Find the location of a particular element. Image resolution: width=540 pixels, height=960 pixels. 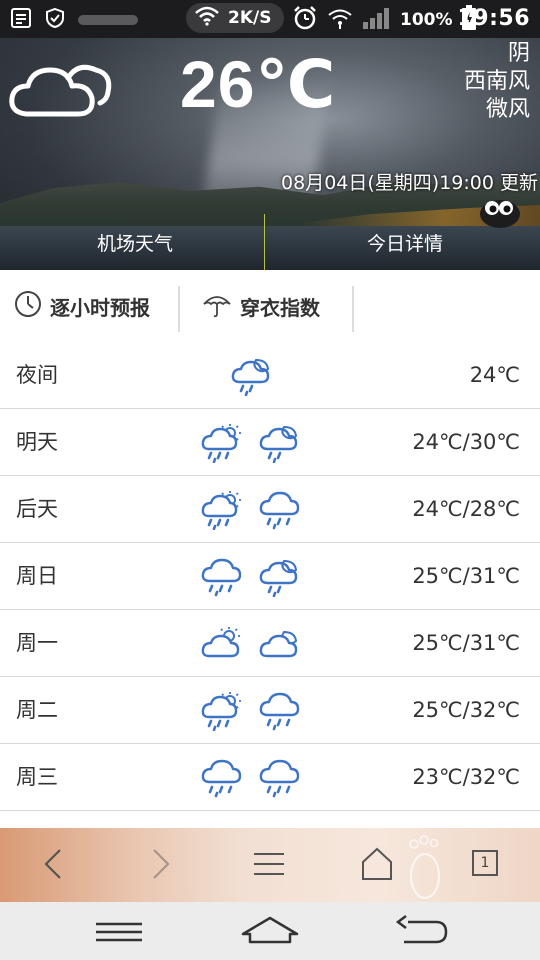

wind-level: 微风 is located at coordinates (507, 109).